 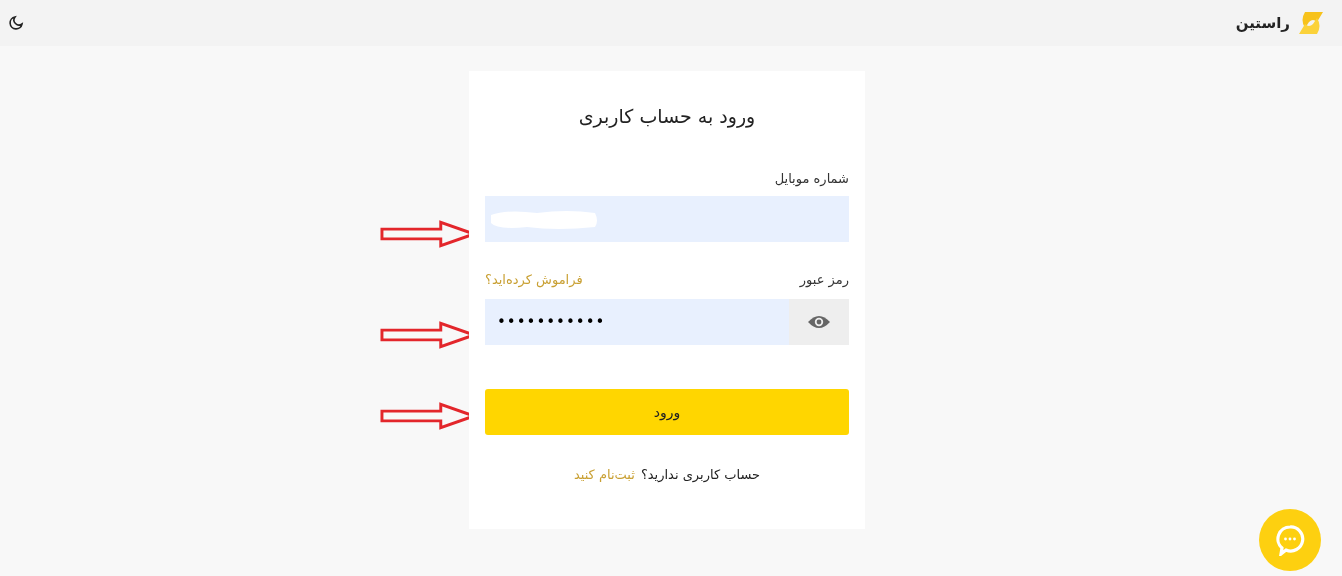 I want to click on login-button: ورود, so click(x=667, y=412).